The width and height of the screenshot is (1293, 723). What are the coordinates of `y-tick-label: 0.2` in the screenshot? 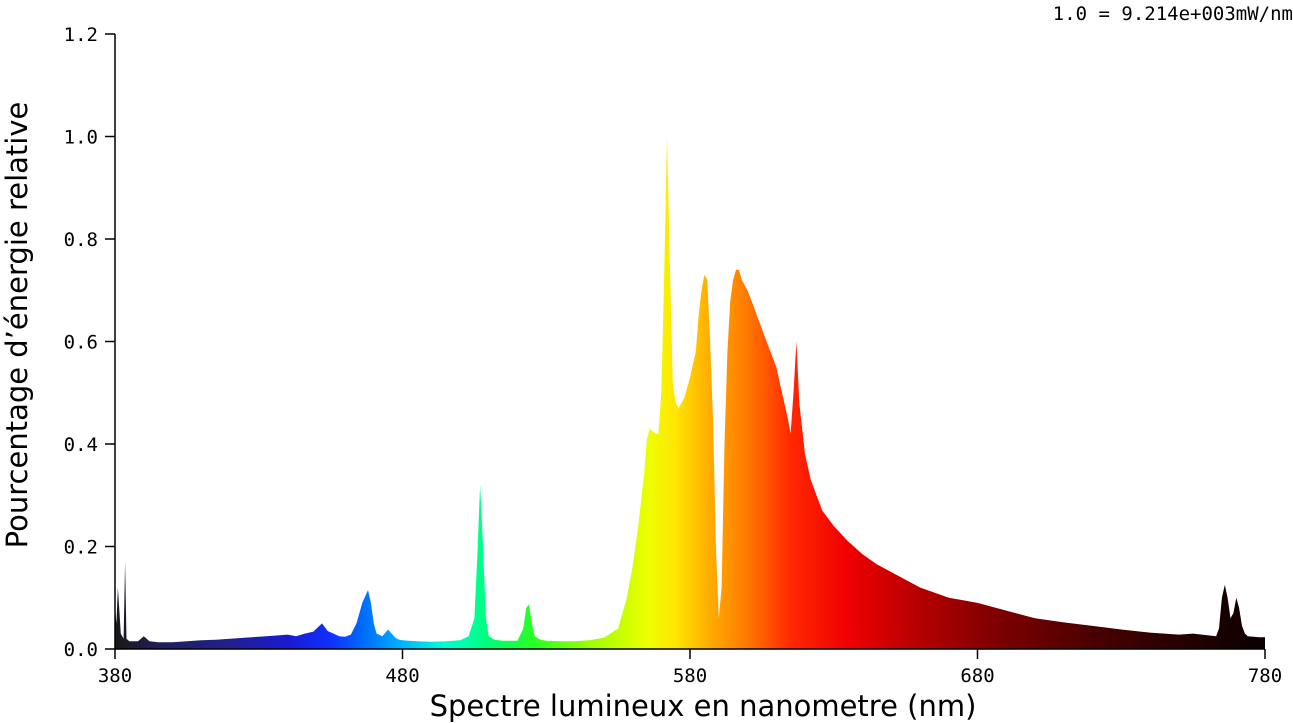 It's located at (81, 548).